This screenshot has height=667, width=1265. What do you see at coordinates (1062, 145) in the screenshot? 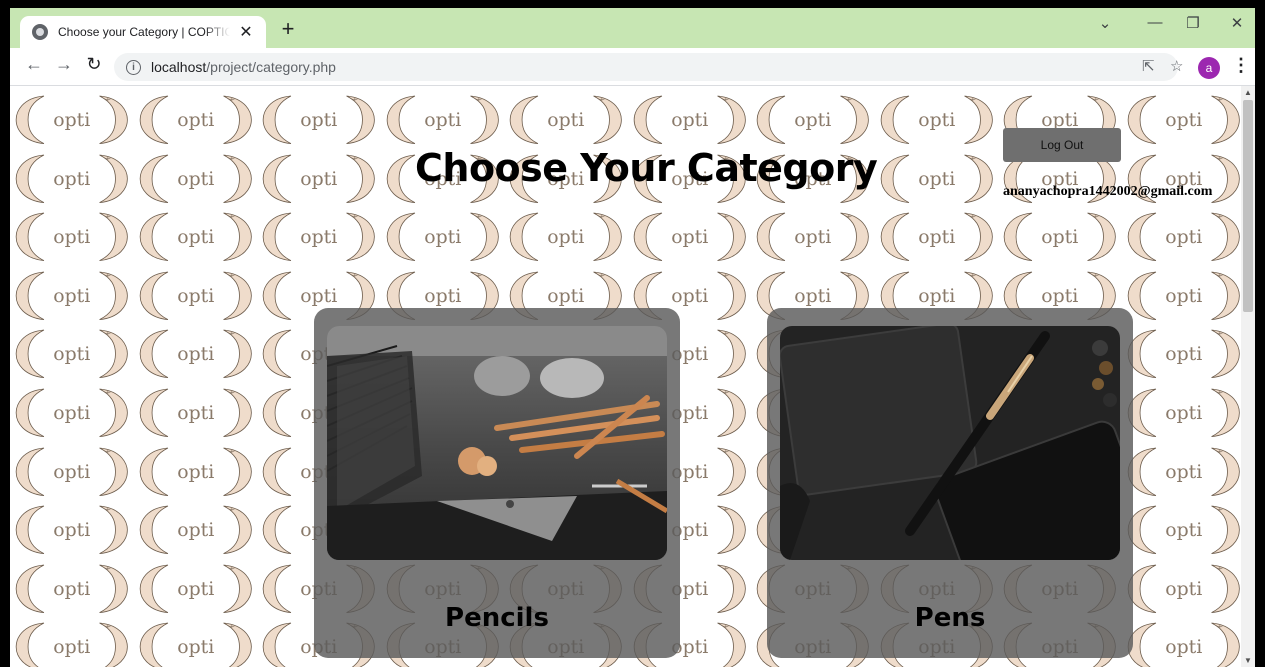
I see `logout-button: Log Out` at bounding box center [1062, 145].